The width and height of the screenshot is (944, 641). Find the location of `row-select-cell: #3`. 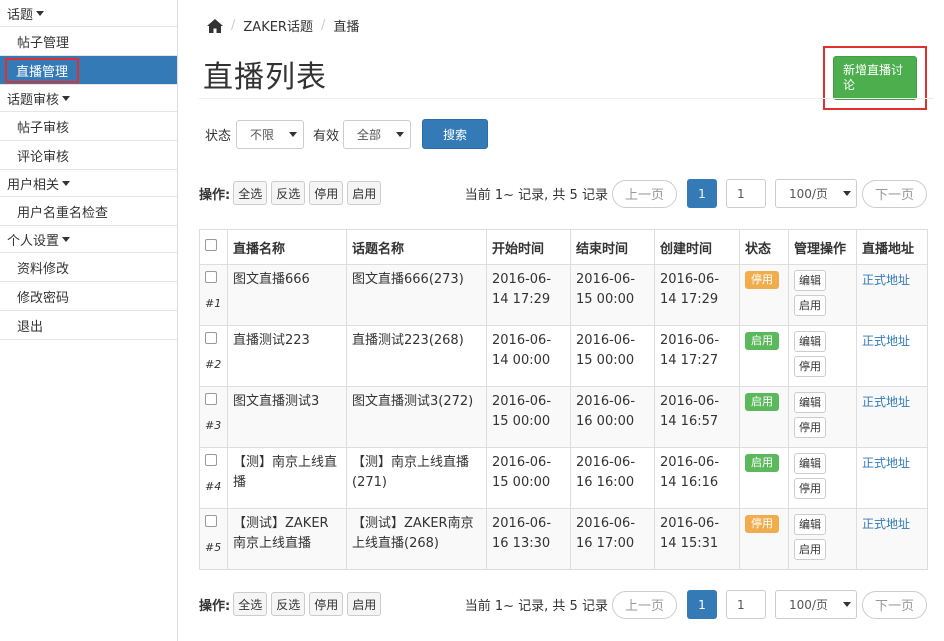

row-select-cell: #3 is located at coordinates (213, 417).